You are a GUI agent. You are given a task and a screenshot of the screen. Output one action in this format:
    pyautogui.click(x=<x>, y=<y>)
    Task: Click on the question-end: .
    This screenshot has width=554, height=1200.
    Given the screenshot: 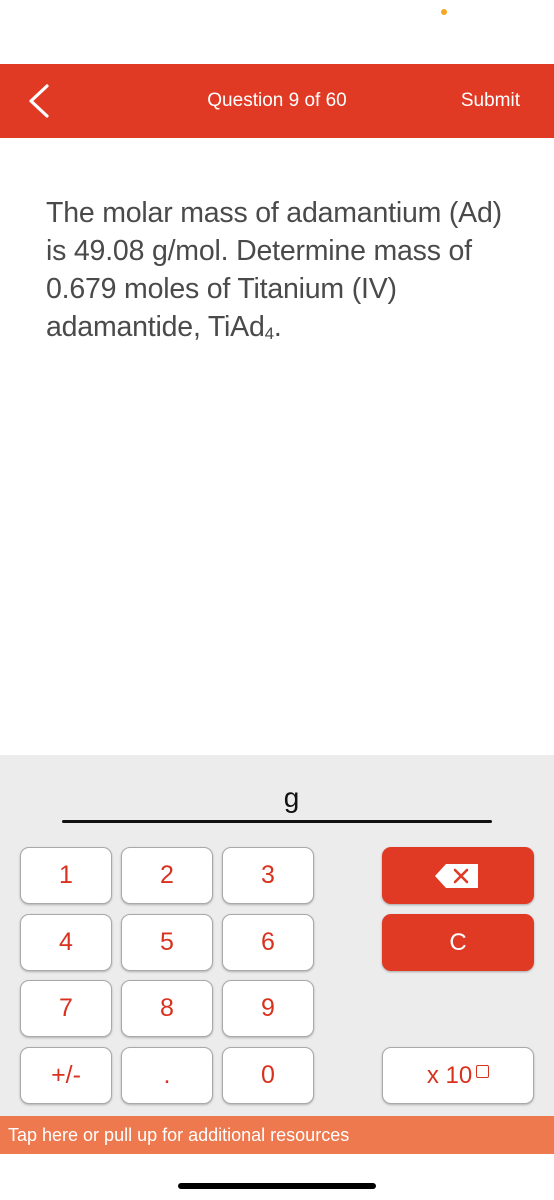 What is the action you would take?
    pyautogui.click(x=277, y=327)
    